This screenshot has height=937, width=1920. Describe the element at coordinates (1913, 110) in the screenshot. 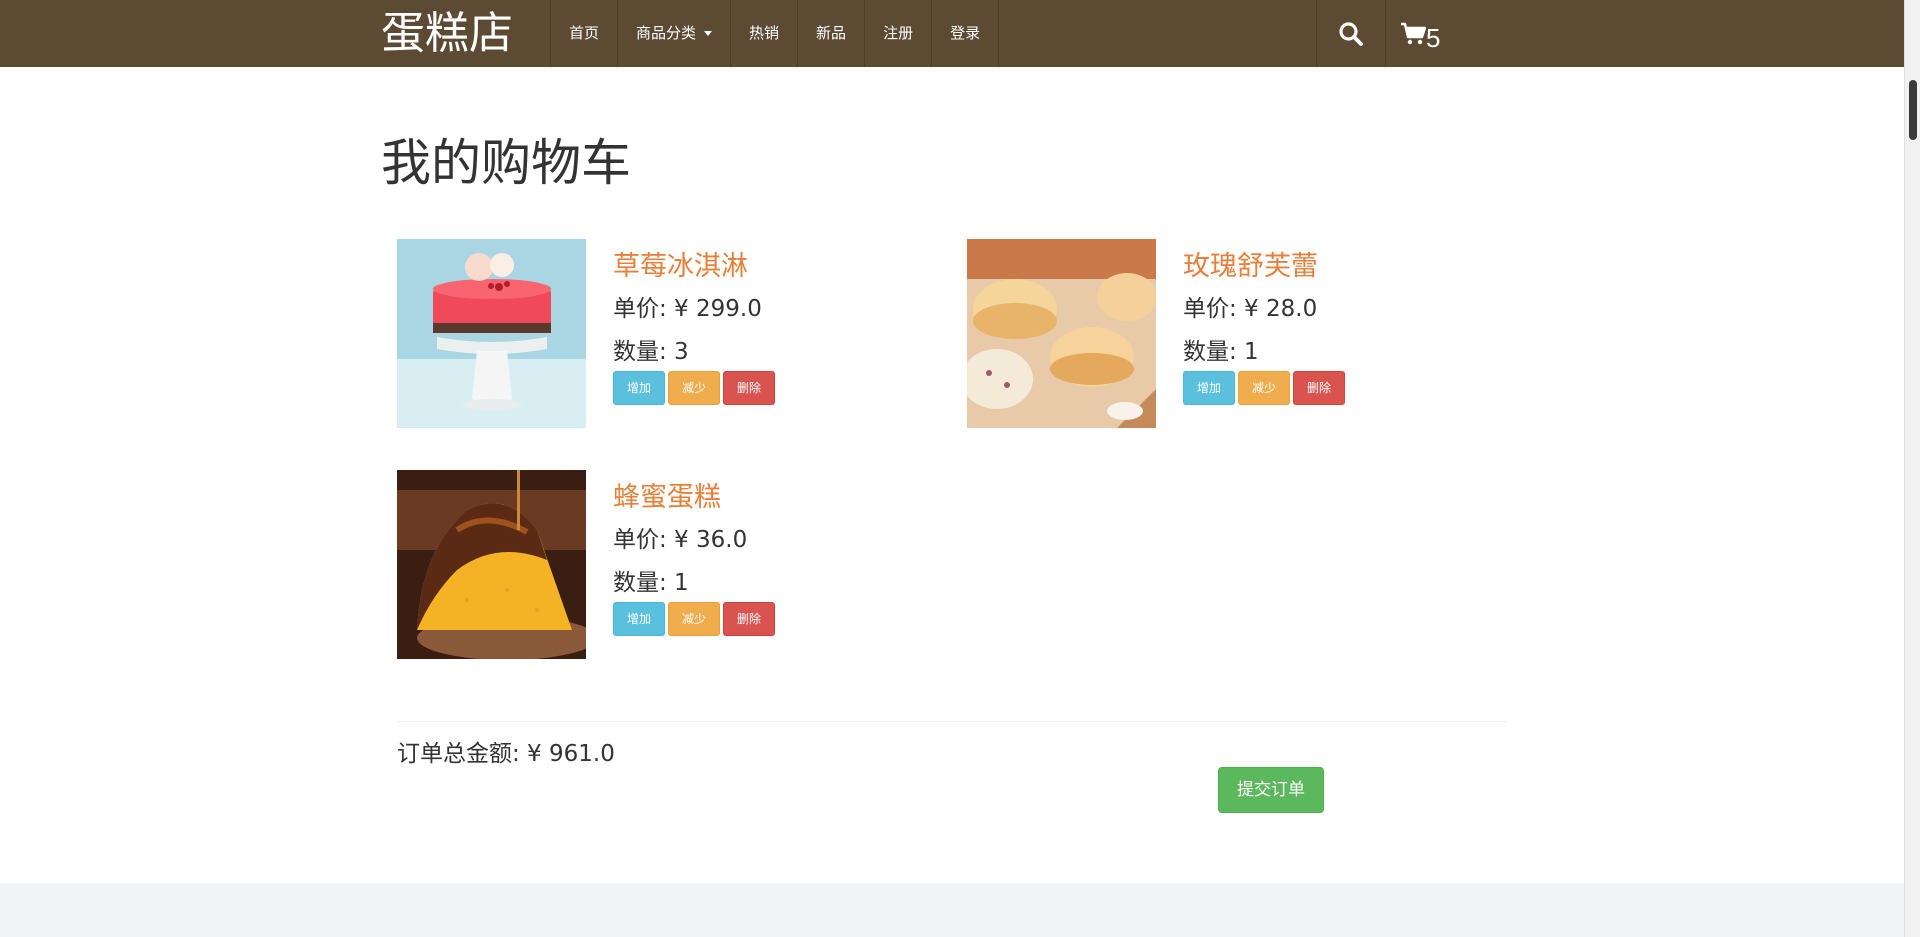

I see `scrollbar-thumb` at that location.